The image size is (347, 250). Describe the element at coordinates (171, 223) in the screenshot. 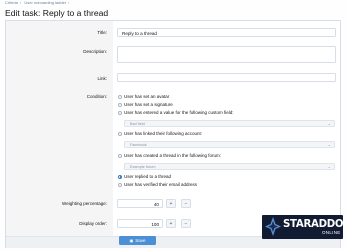

I see `display-order-increment-button: +` at that location.